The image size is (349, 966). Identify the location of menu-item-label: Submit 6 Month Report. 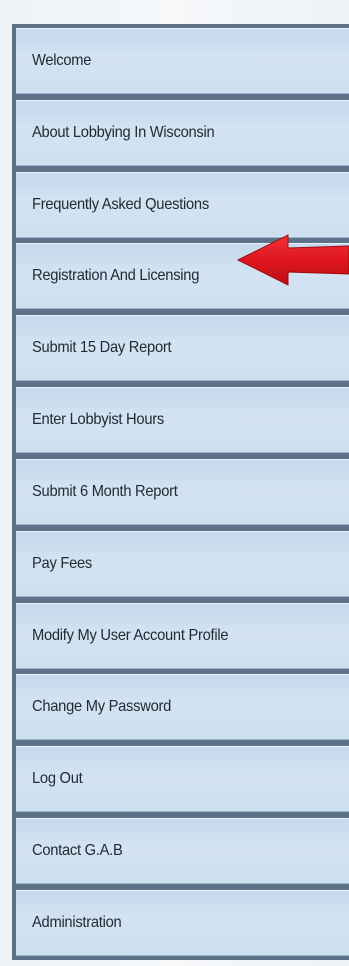
(105, 491).